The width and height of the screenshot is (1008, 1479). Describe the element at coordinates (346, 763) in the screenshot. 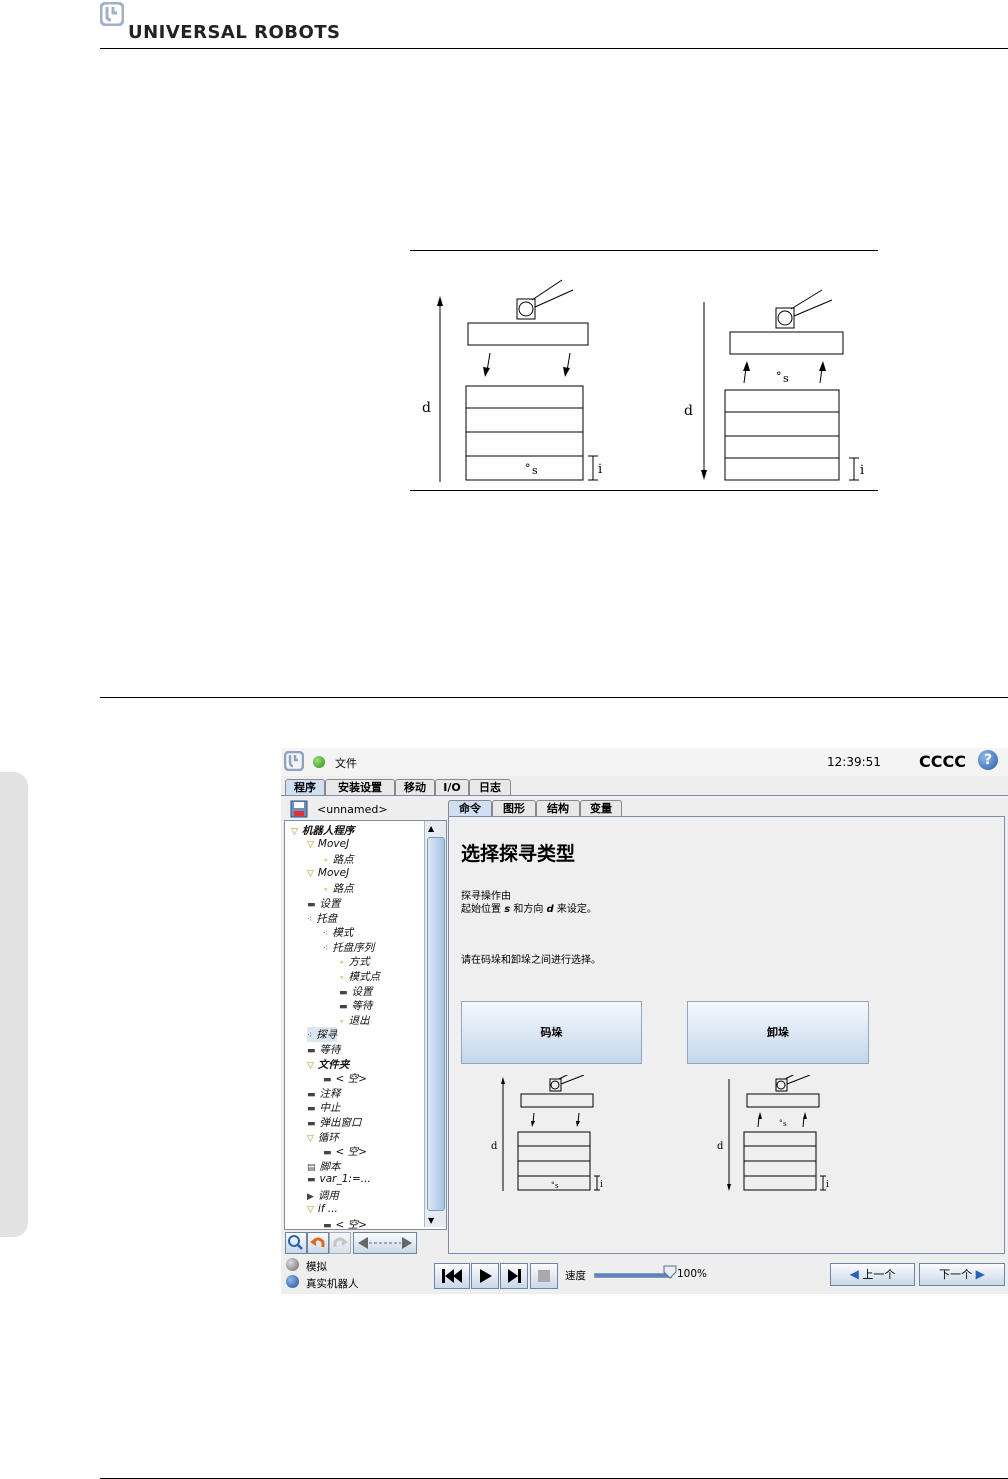

I see `file-menu: 文件` at that location.